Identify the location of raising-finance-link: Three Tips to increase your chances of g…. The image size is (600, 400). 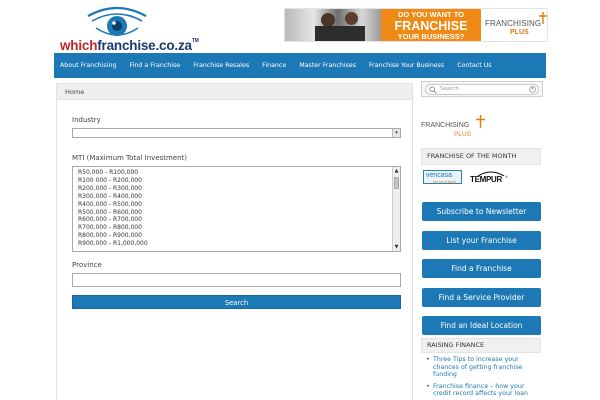
(483, 367).